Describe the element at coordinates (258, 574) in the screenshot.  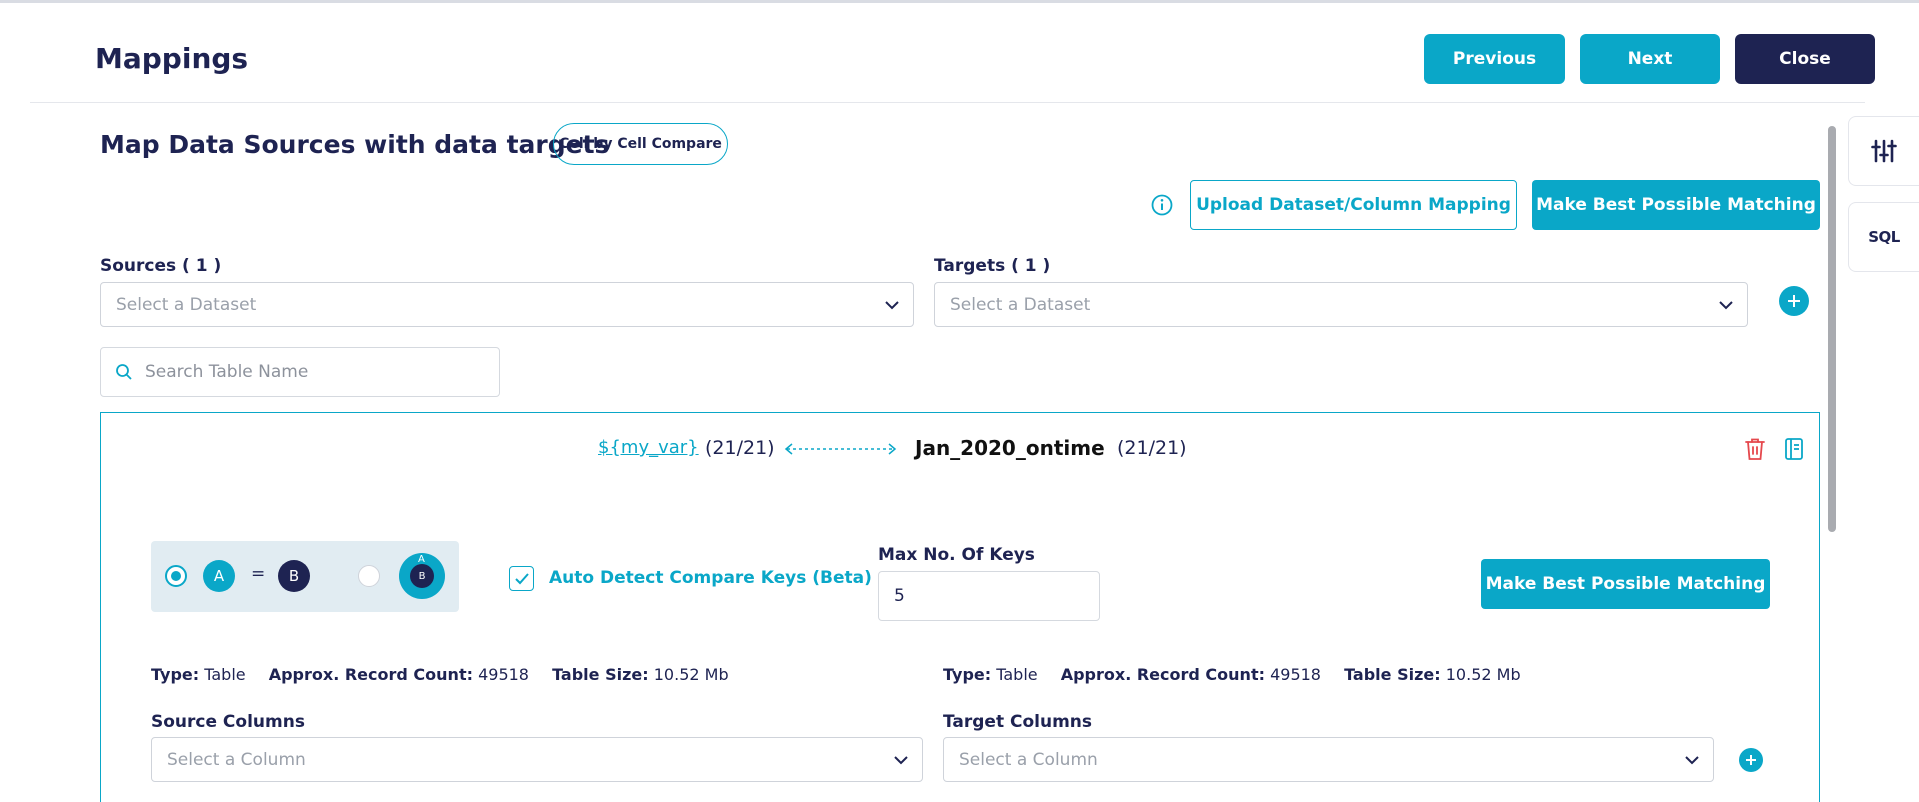
I see `mode-equals-sign: =` at that location.